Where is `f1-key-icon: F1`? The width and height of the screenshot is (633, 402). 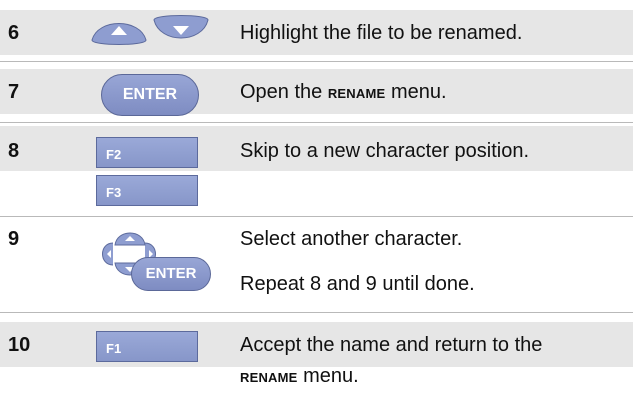 f1-key-icon: F1 is located at coordinates (147, 346).